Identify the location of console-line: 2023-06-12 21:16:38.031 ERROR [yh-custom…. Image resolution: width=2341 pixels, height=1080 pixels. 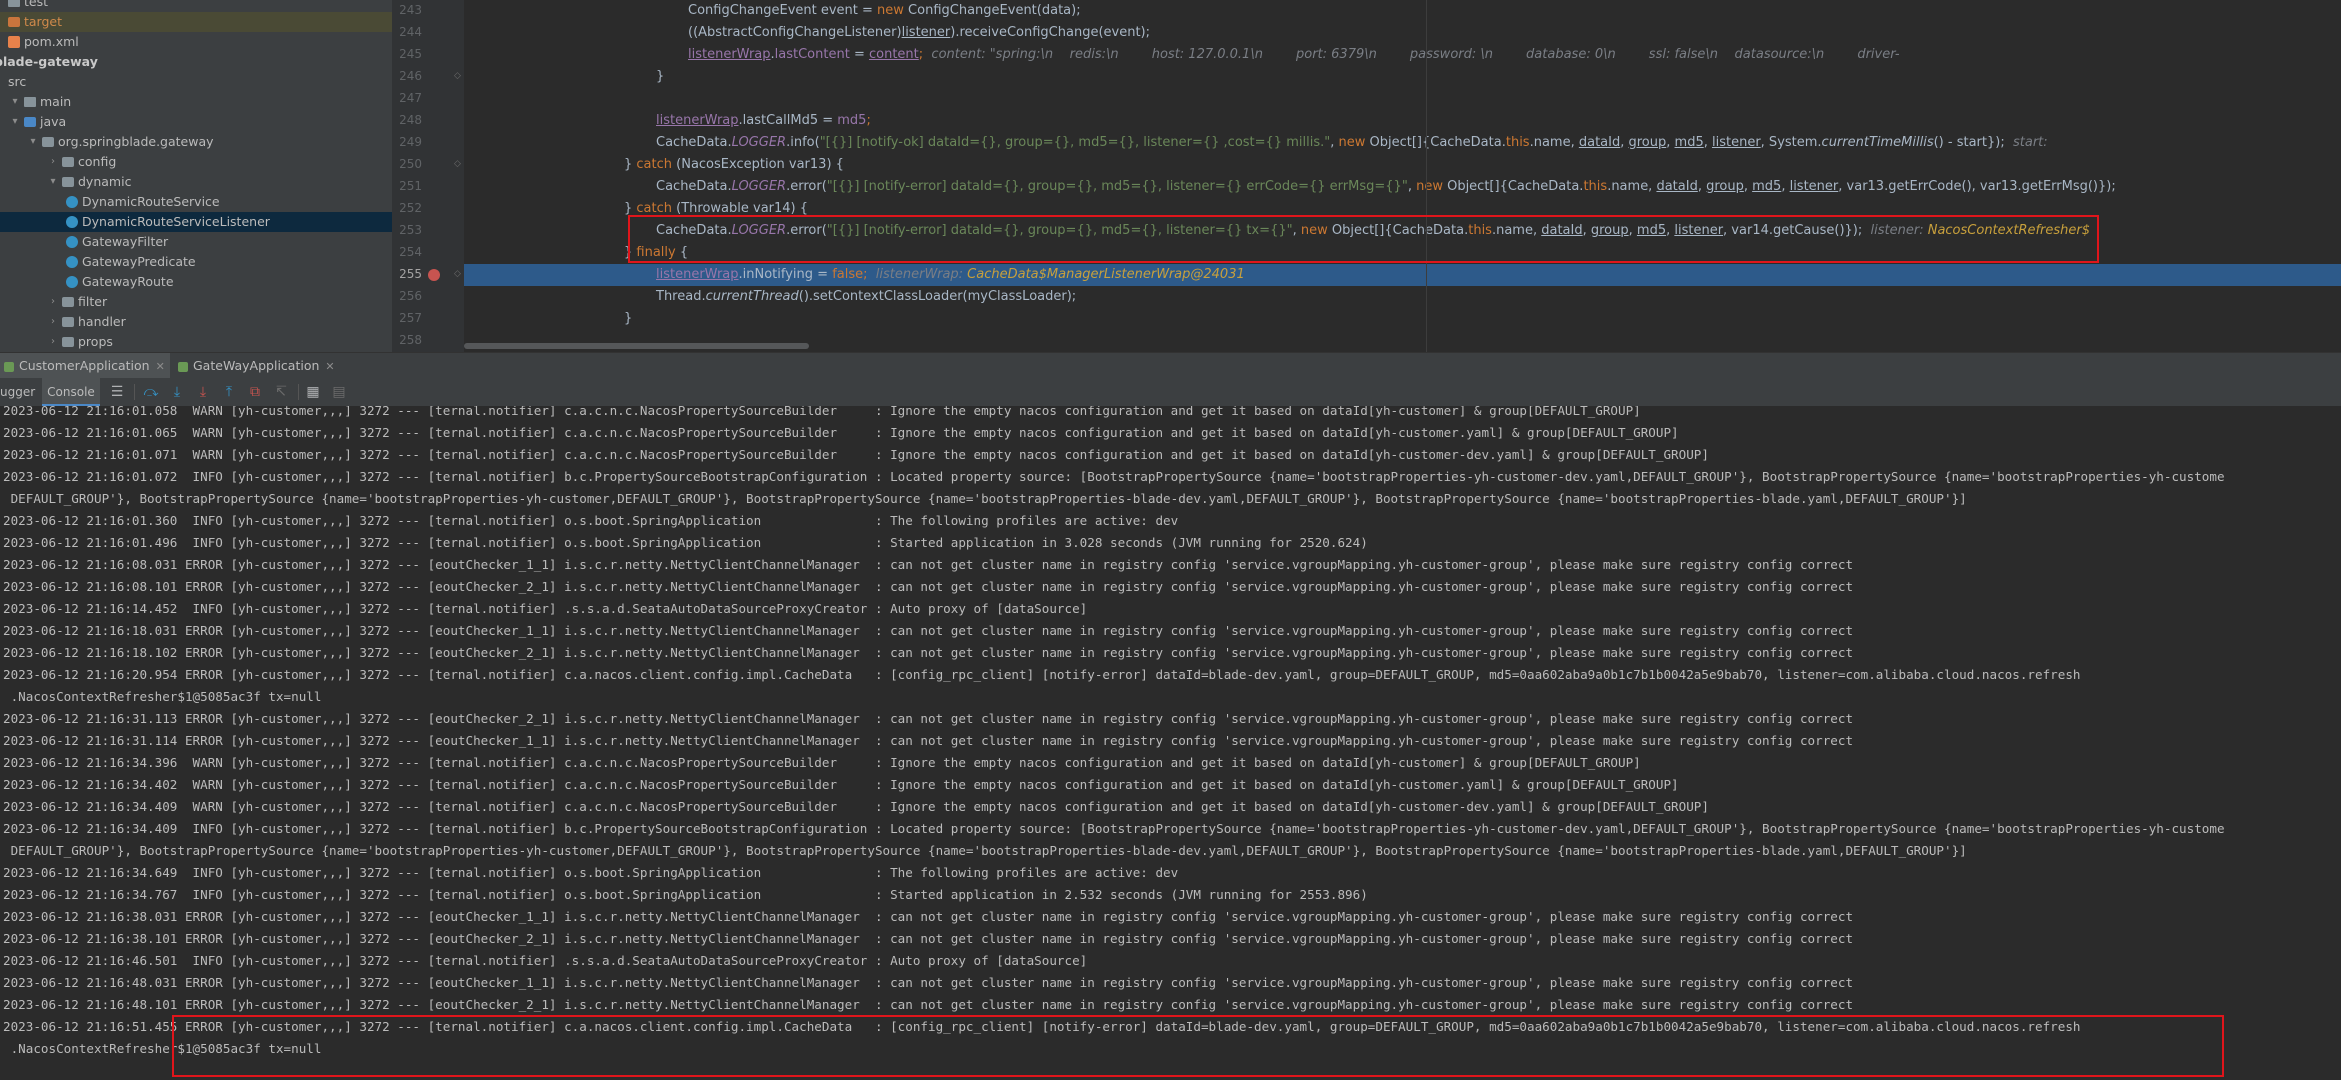
(928, 916).